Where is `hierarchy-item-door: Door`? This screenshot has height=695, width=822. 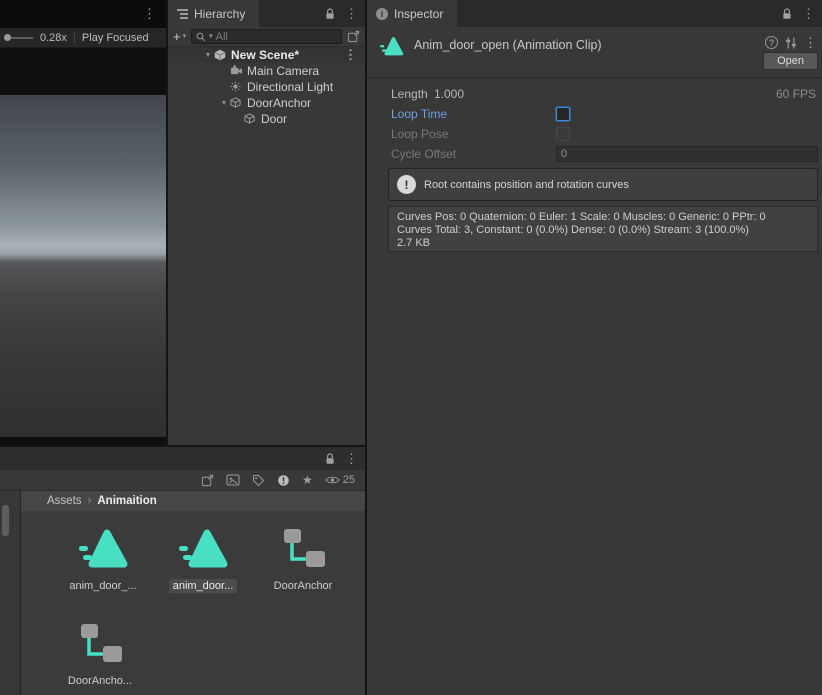 hierarchy-item-door: Door is located at coordinates (266, 119).